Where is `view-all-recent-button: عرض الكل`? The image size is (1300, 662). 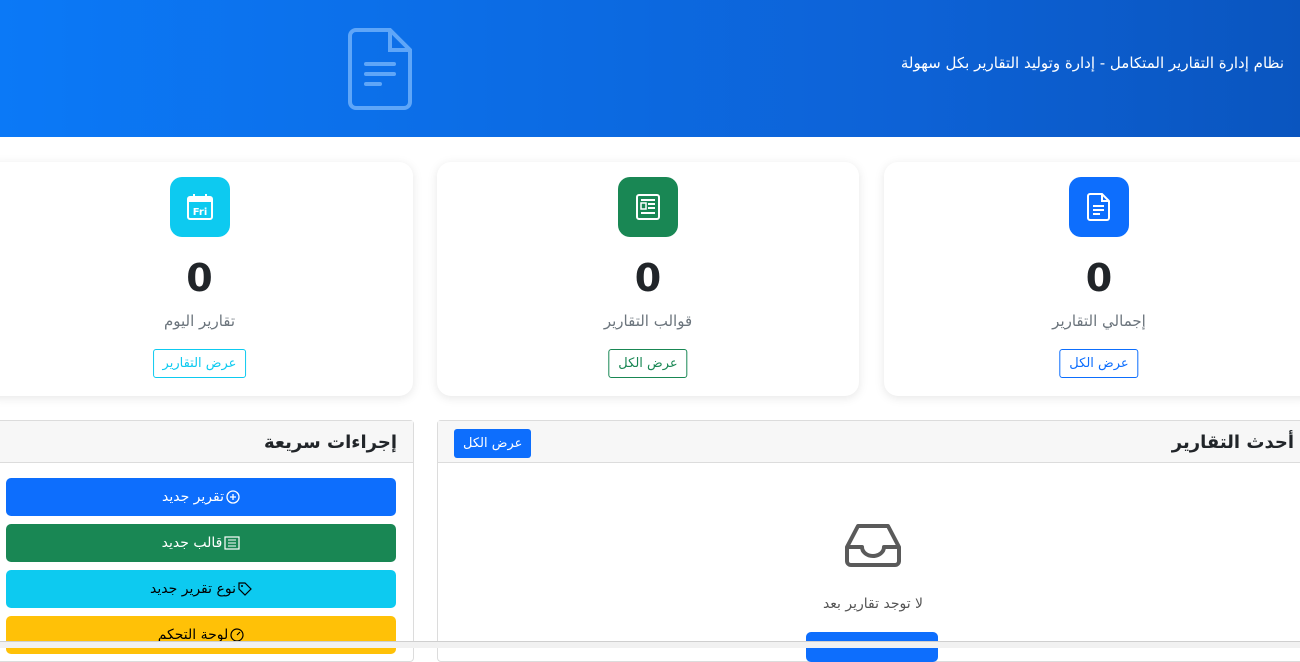
view-all-recent-button: عرض الكل is located at coordinates (493, 443).